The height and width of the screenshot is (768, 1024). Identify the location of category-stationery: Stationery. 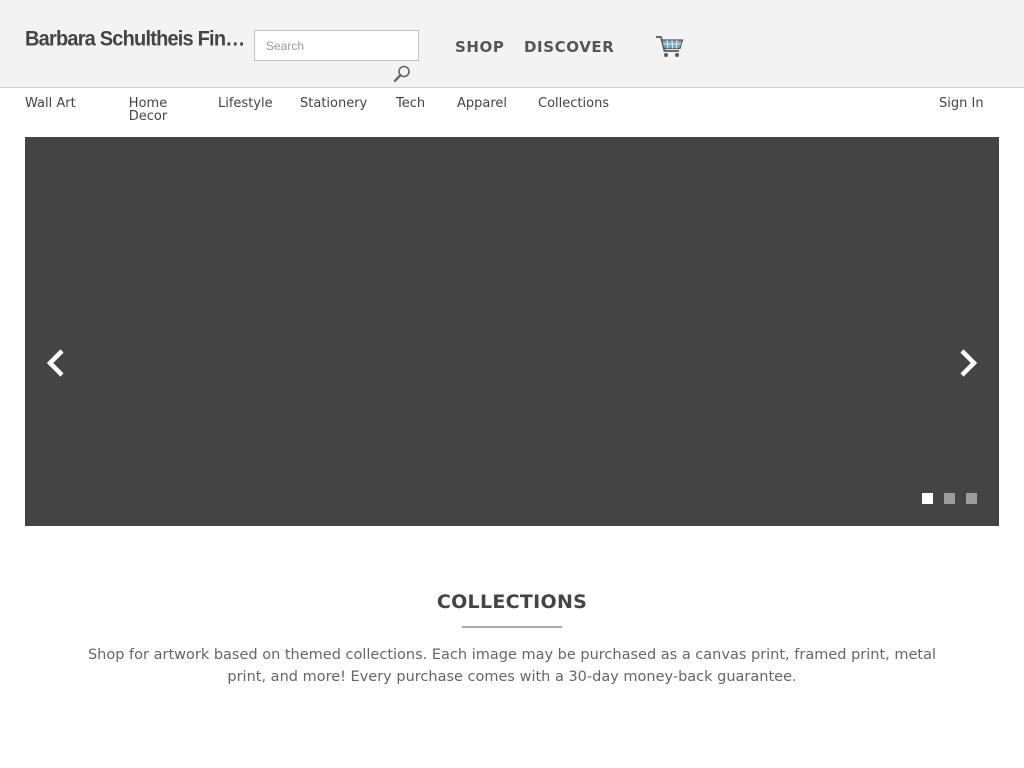
(333, 103).